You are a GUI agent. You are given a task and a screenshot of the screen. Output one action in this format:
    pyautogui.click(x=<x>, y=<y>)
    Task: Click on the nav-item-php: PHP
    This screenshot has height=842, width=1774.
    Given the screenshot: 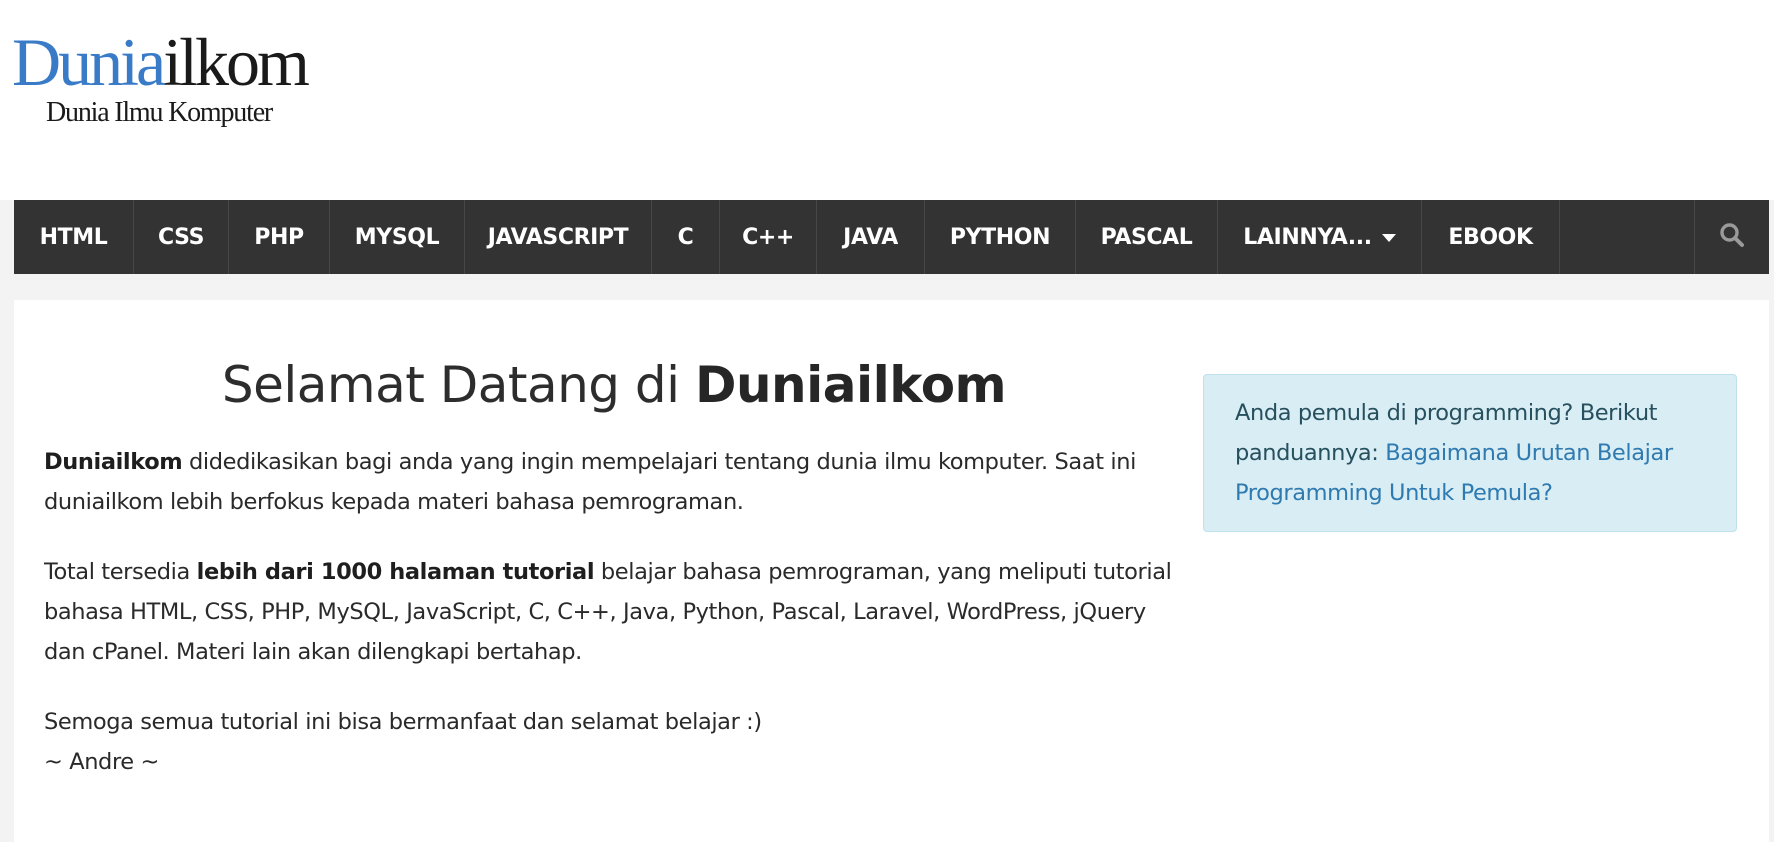 What is the action you would take?
    pyautogui.click(x=279, y=237)
    